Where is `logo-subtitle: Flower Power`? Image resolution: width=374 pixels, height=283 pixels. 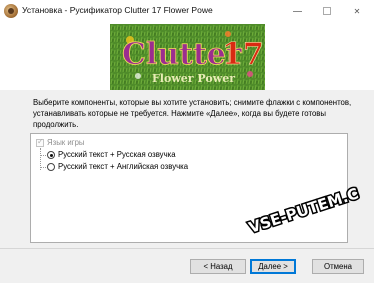 logo-subtitle: Flower Power is located at coordinates (193, 78).